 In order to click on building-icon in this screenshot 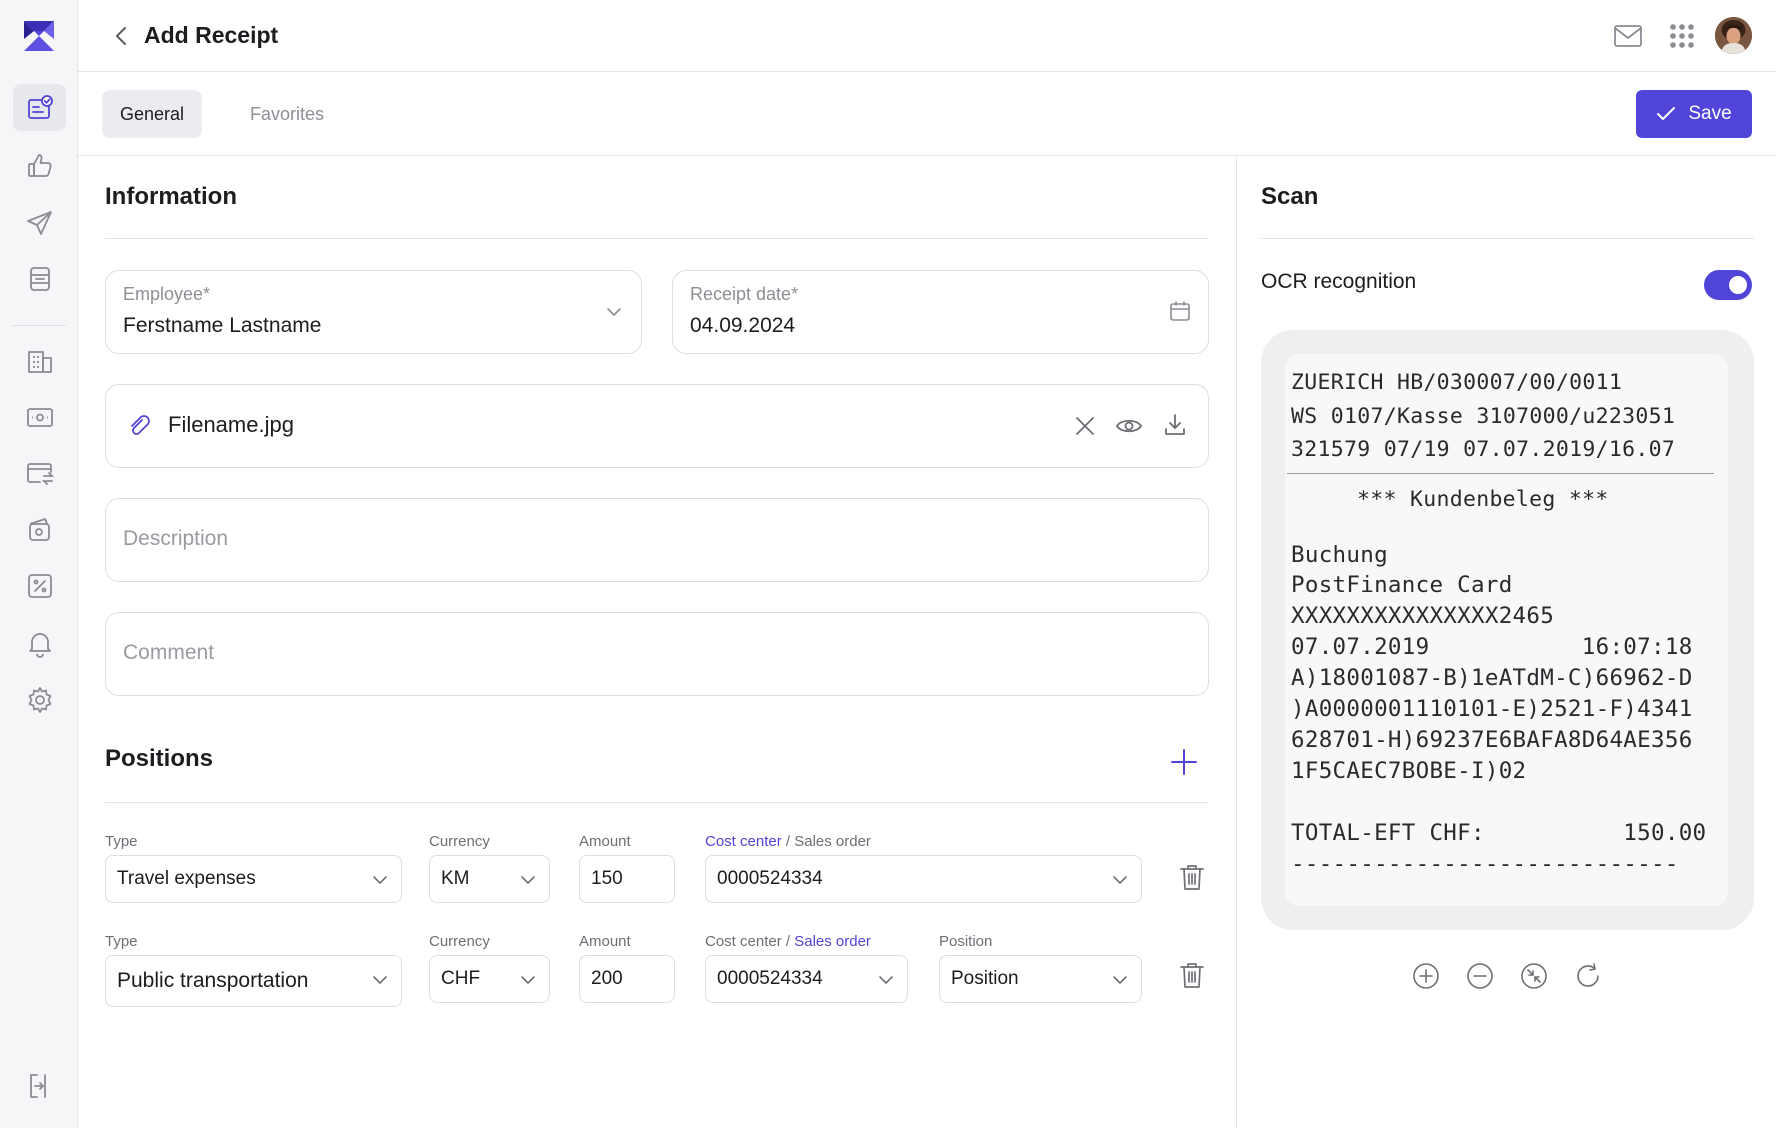, I will do `click(39, 361)`.